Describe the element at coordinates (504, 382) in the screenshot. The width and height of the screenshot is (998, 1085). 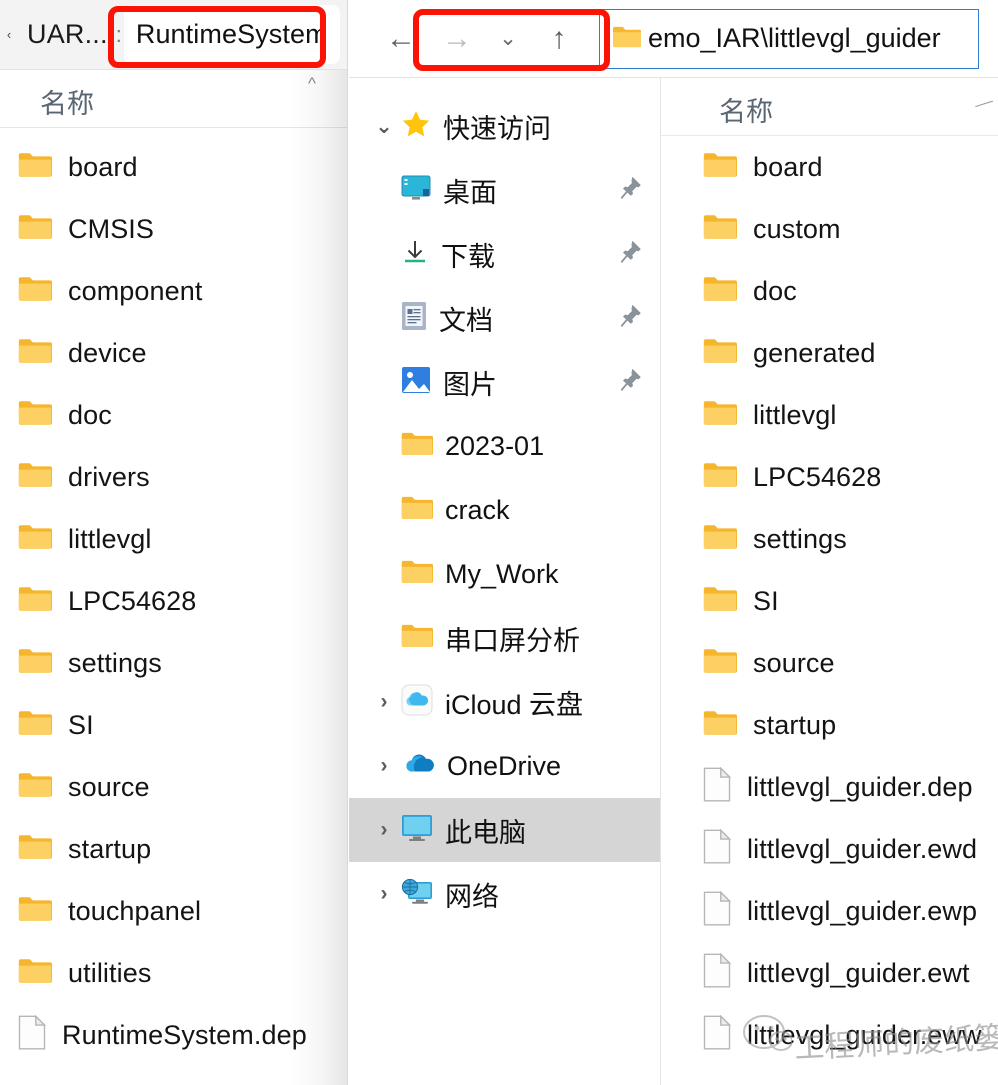
I see `tree-item-4: 图片` at that location.